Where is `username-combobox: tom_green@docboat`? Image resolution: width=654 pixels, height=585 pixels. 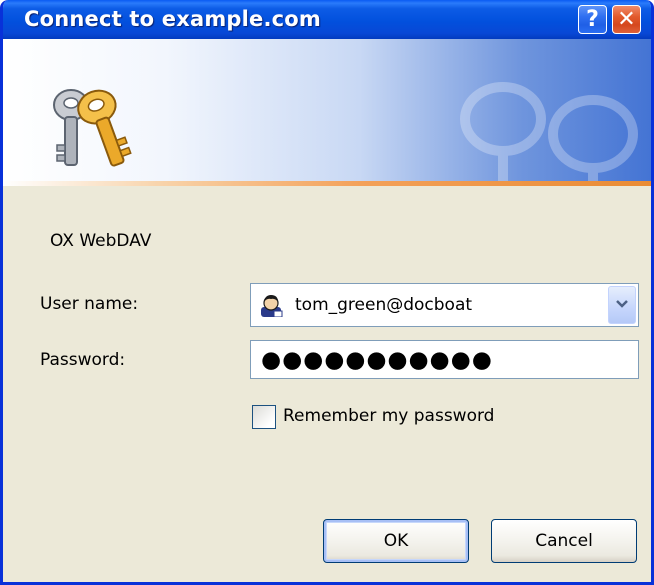 username-combobox: tom_green@docboat is located at coordinates (444, 305).